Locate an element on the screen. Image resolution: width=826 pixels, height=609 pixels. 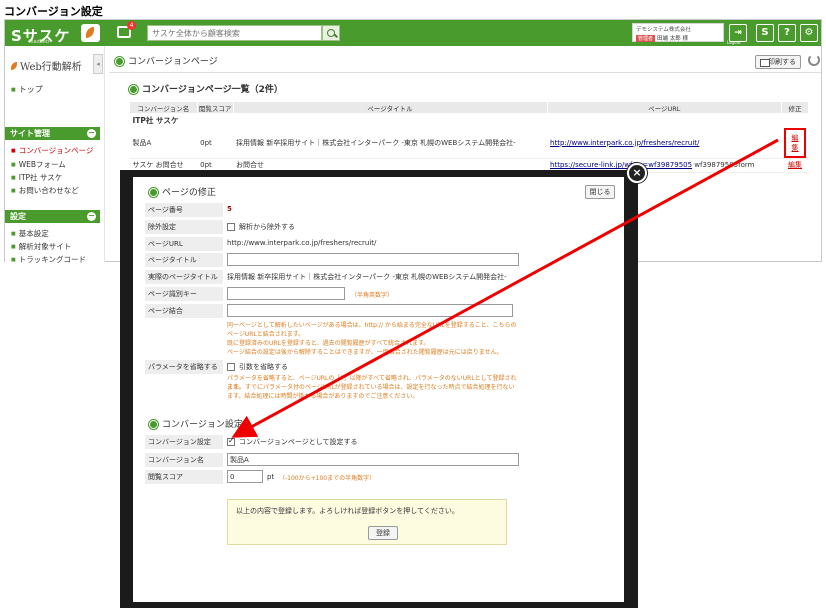
edit-highlight: 編集 is located at coordinates (795, 142).